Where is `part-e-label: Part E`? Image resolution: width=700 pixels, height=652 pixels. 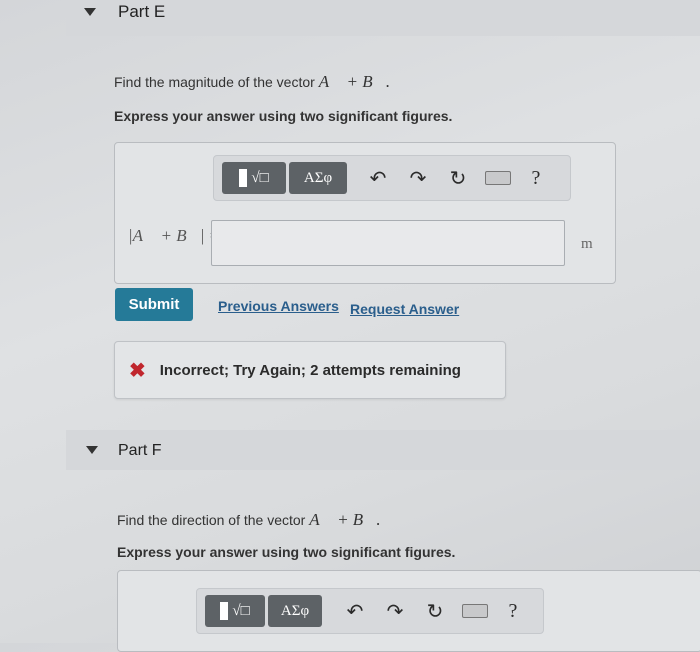 part-e-label: Part E is located at coordinates (142, 11).